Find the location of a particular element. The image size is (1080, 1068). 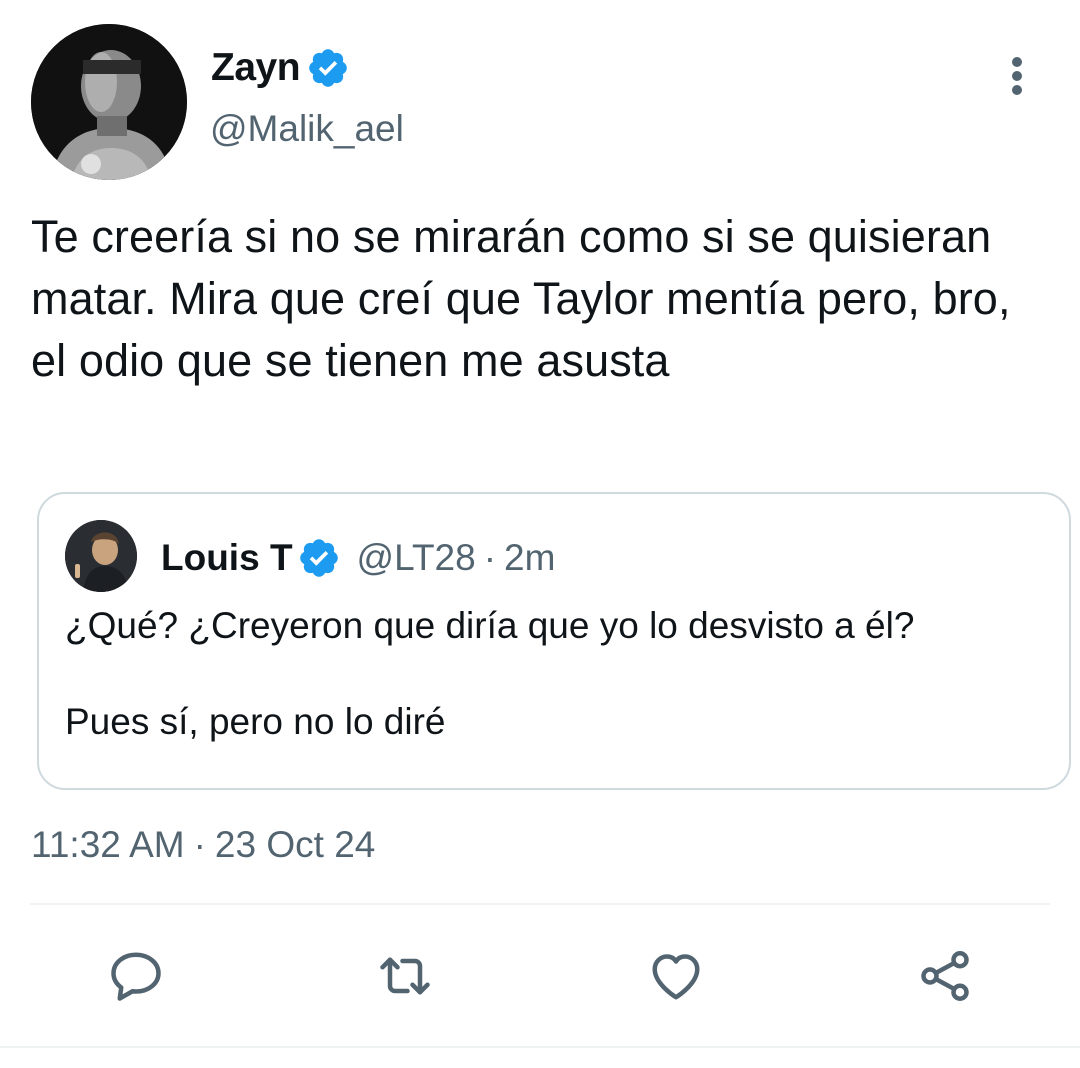

tweet-date: 23 Oct 24 is located at coordinates (295, 844).